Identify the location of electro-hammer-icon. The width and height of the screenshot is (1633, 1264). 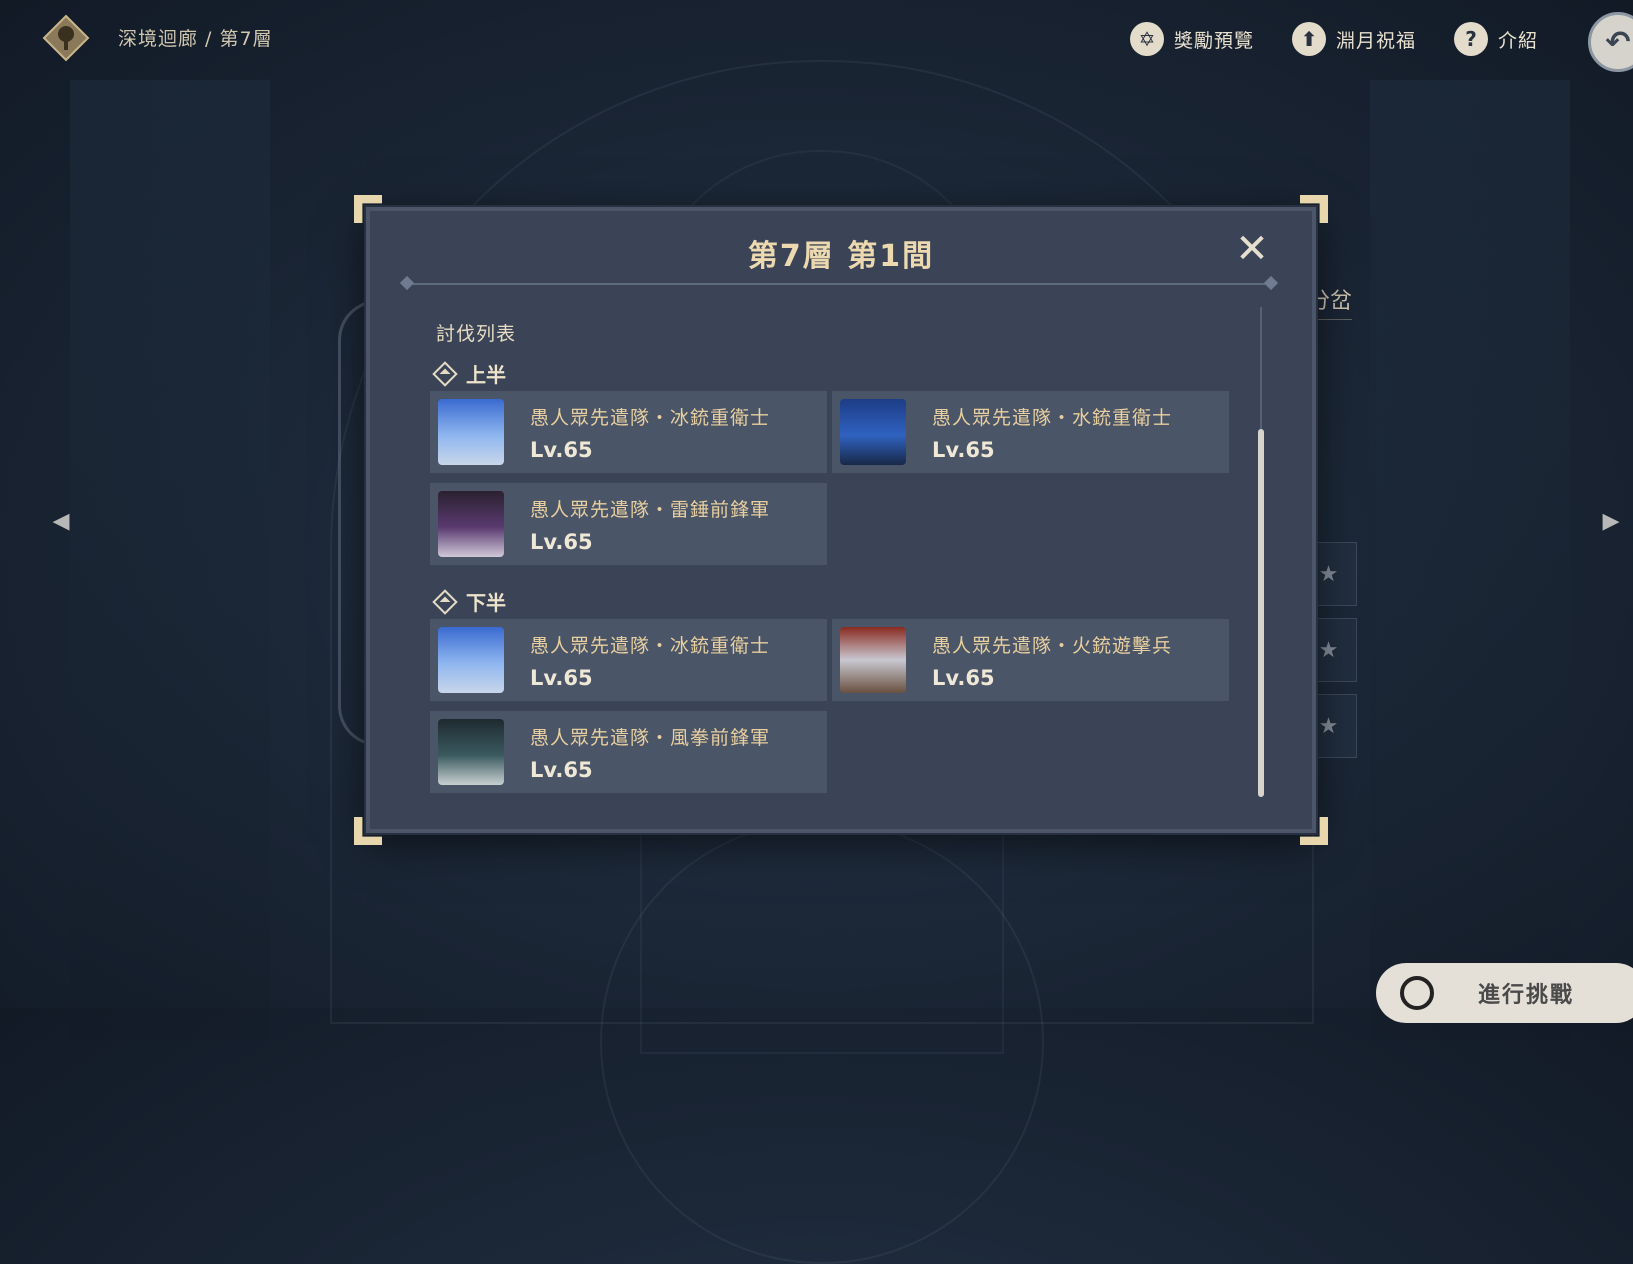
(471, 524).